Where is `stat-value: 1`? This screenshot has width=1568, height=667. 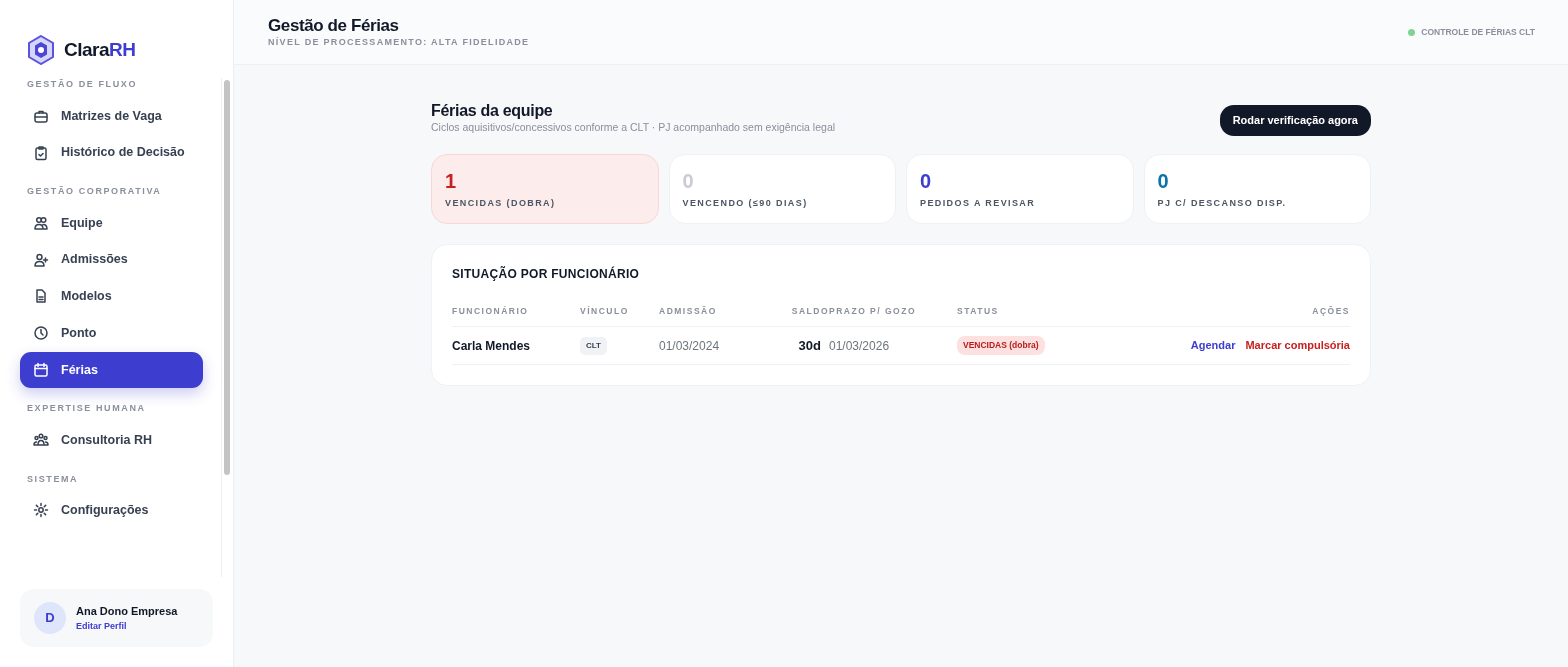
stat-value: 1 is located at coordinates (451, 180).